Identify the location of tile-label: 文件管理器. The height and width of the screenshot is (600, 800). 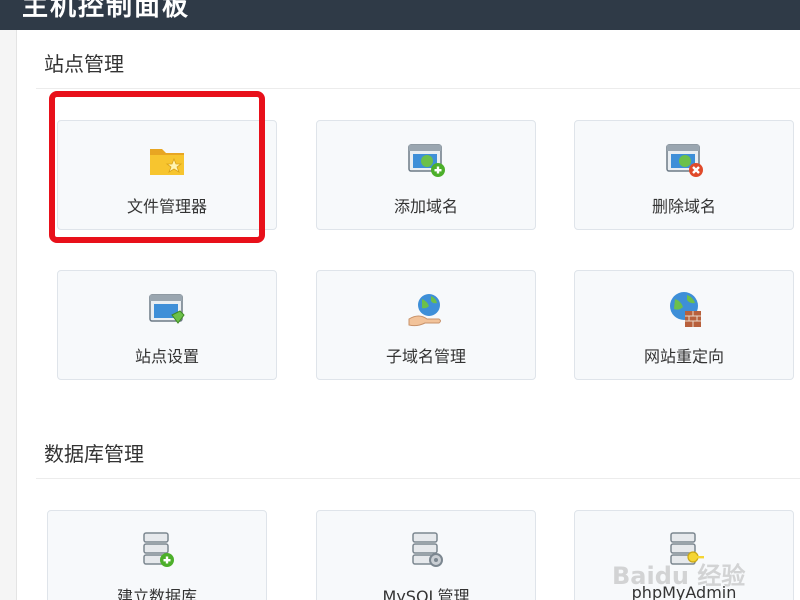
(166, 206).